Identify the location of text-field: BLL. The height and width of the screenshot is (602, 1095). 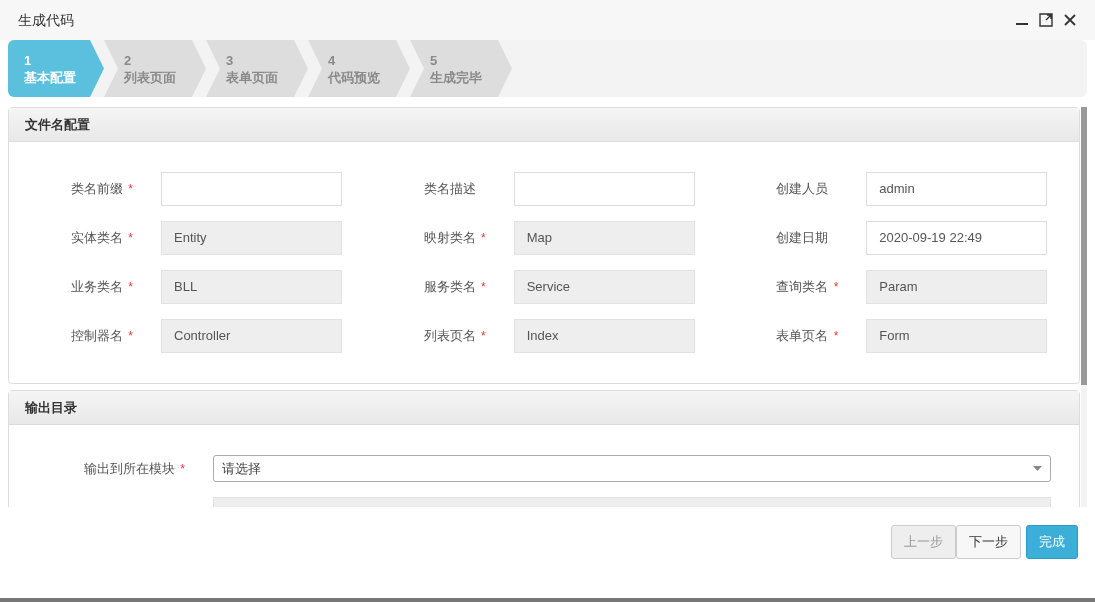
(251, 287).